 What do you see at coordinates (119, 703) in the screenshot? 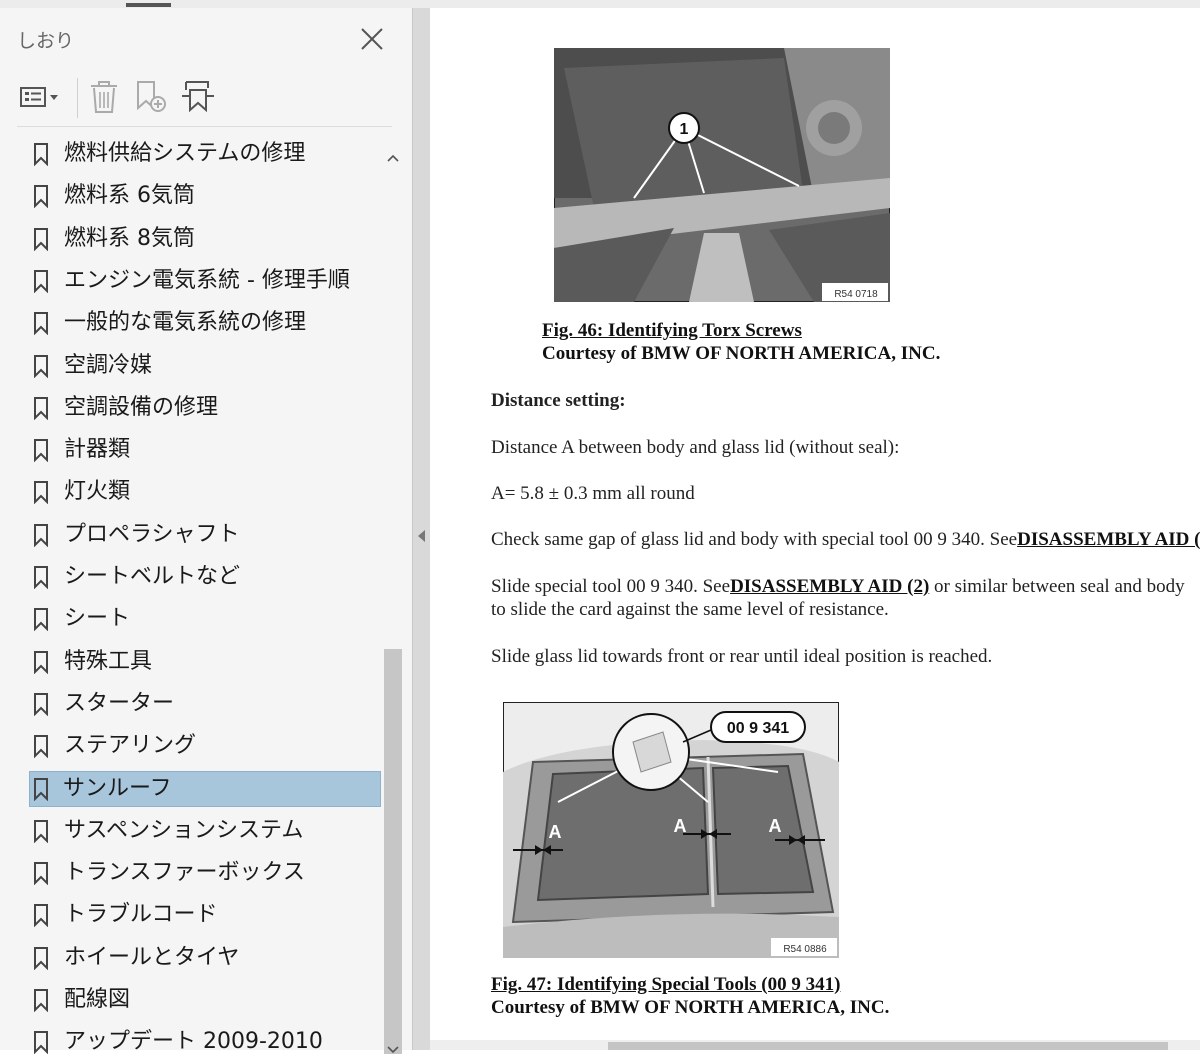
I see `bookmark-label: スターター` at bounding box center [119, 703].